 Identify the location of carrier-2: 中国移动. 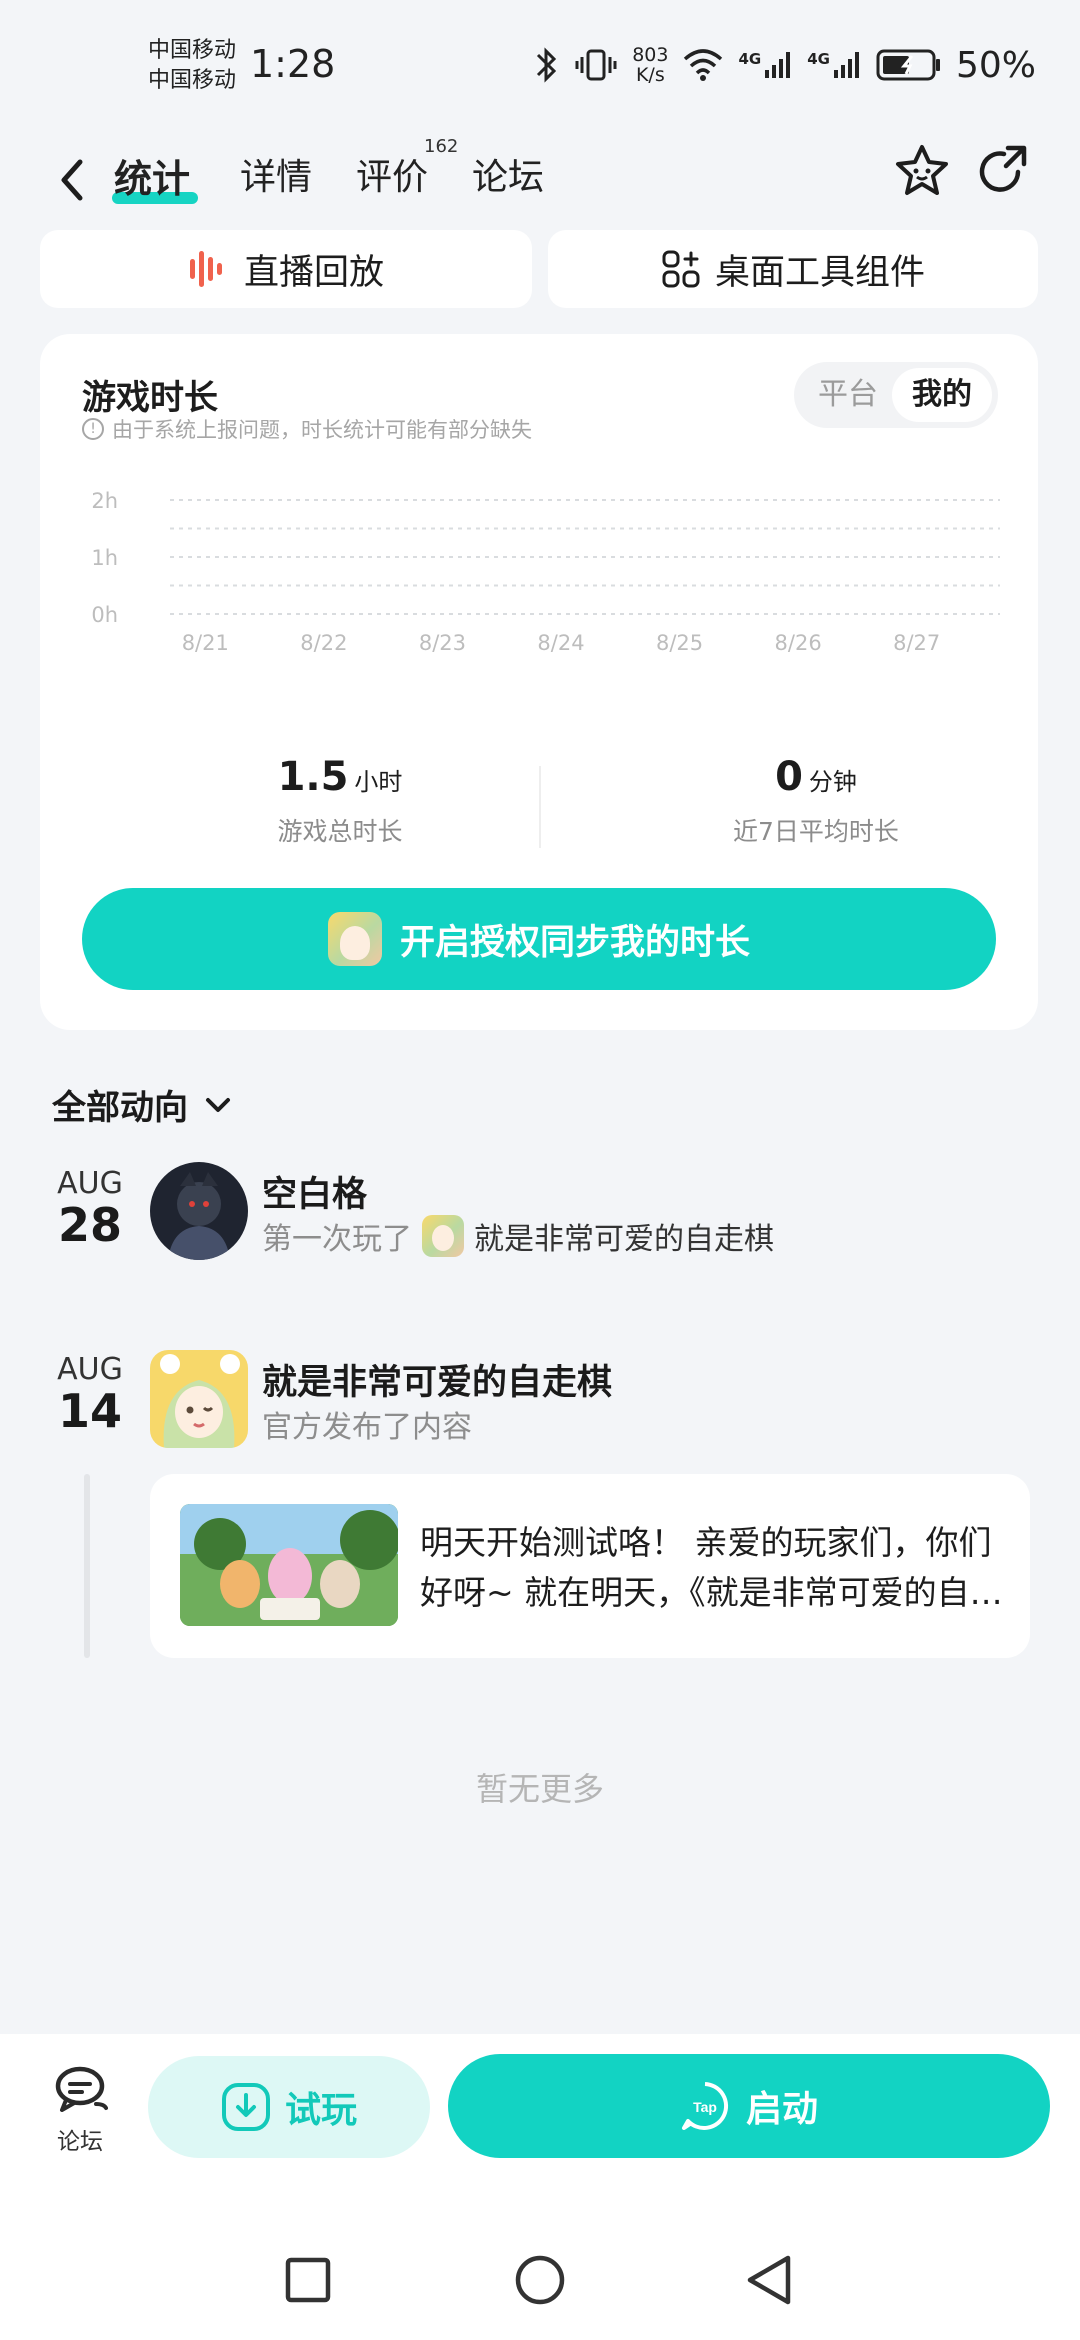
(192, 80).